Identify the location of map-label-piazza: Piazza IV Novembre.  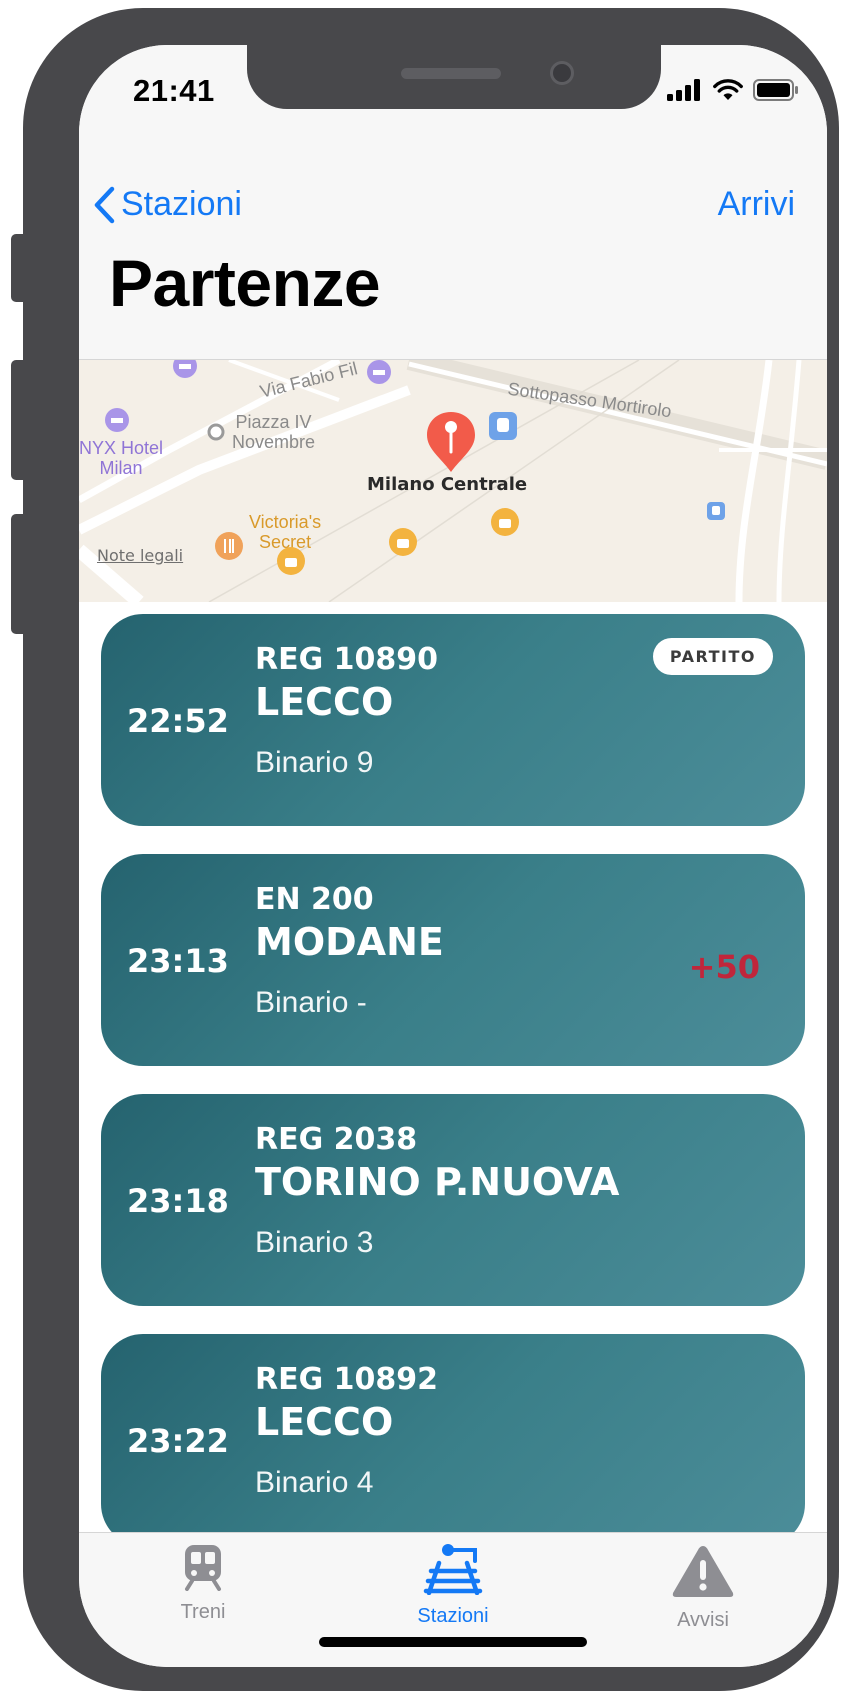
(273, 432).